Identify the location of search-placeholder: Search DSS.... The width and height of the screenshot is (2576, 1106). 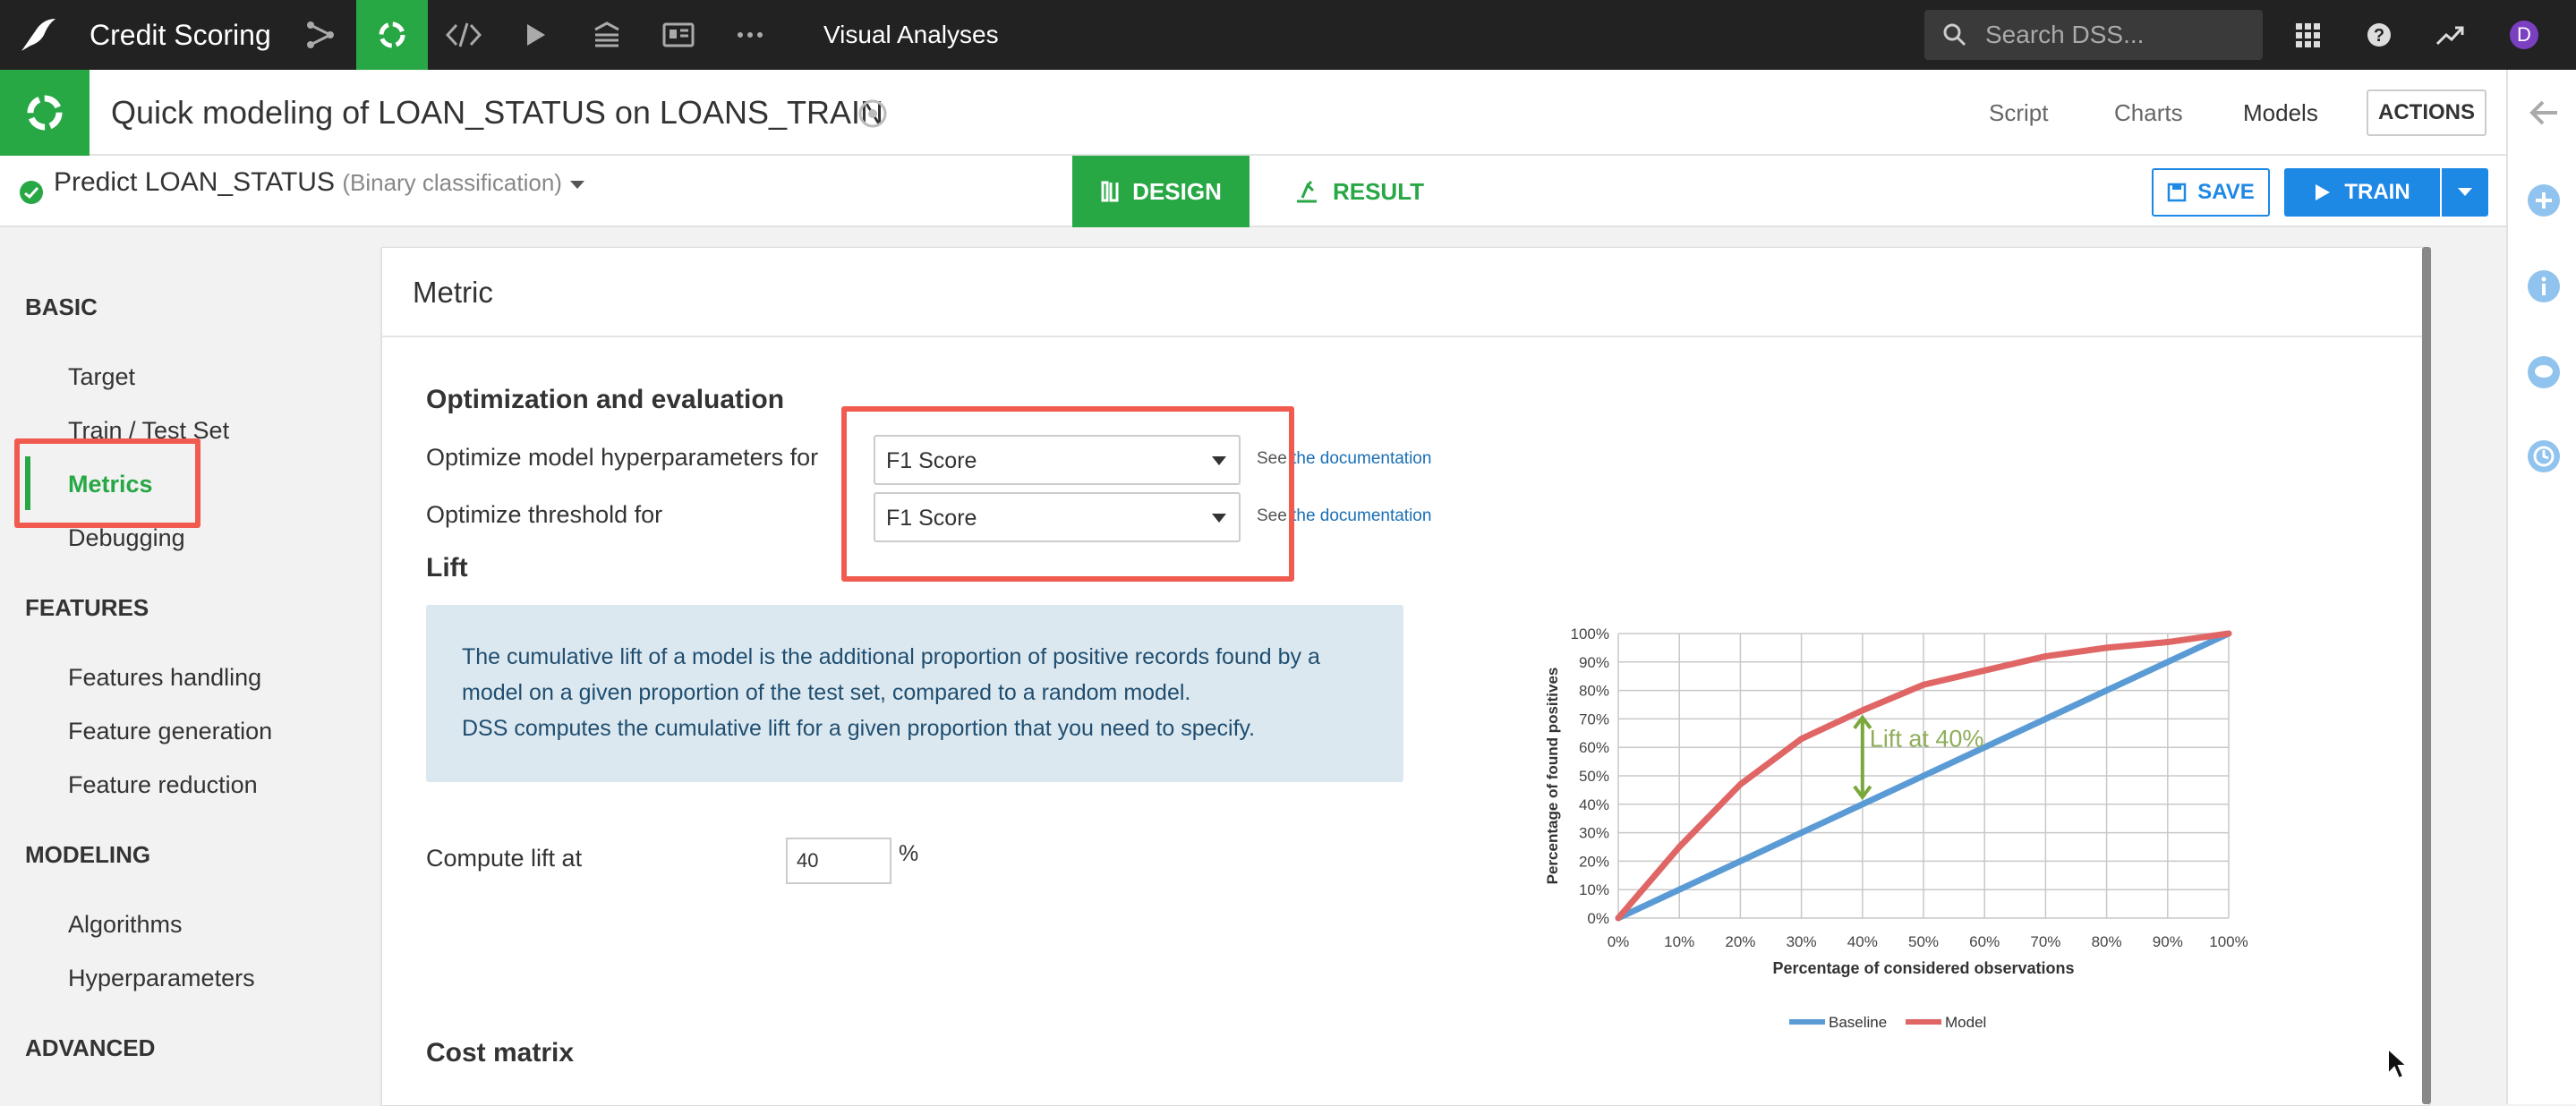
(2065, 34).